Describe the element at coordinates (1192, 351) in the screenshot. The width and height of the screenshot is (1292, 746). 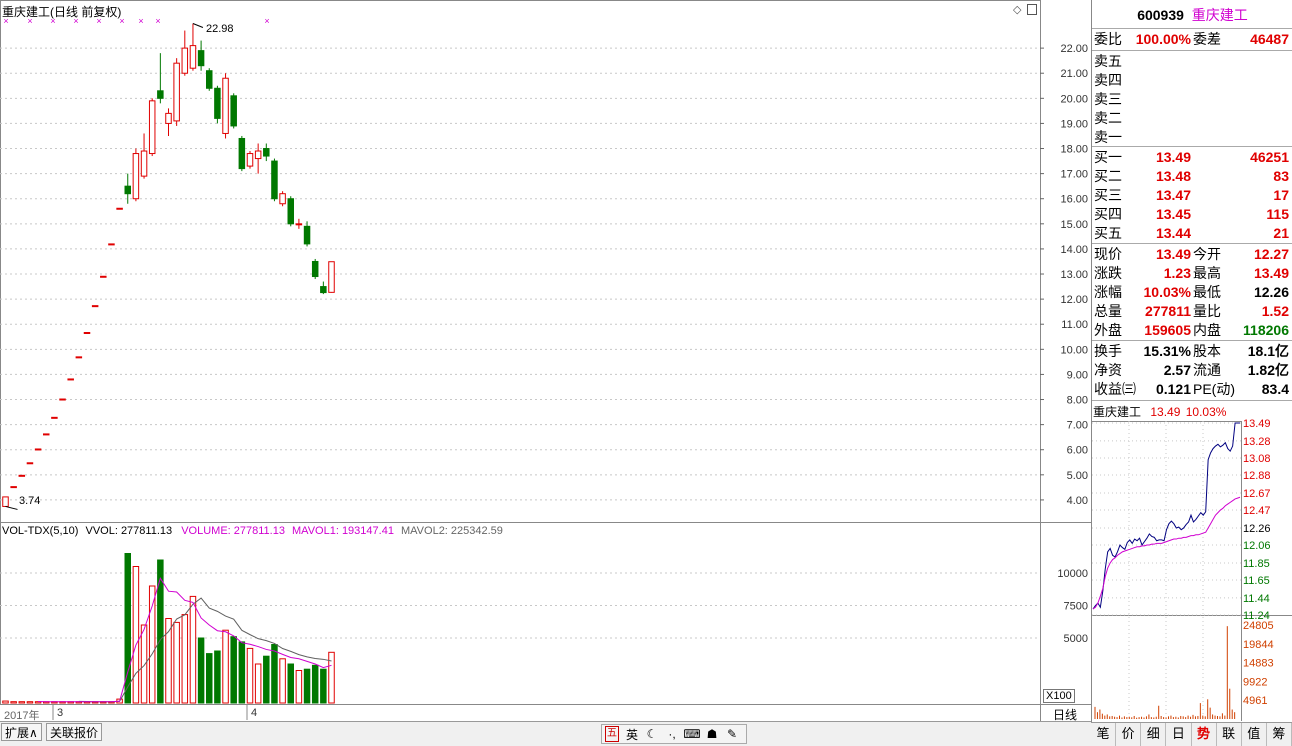
I see `fundamental-row: 换手 15.31% 股本 18.1亿` at that location.